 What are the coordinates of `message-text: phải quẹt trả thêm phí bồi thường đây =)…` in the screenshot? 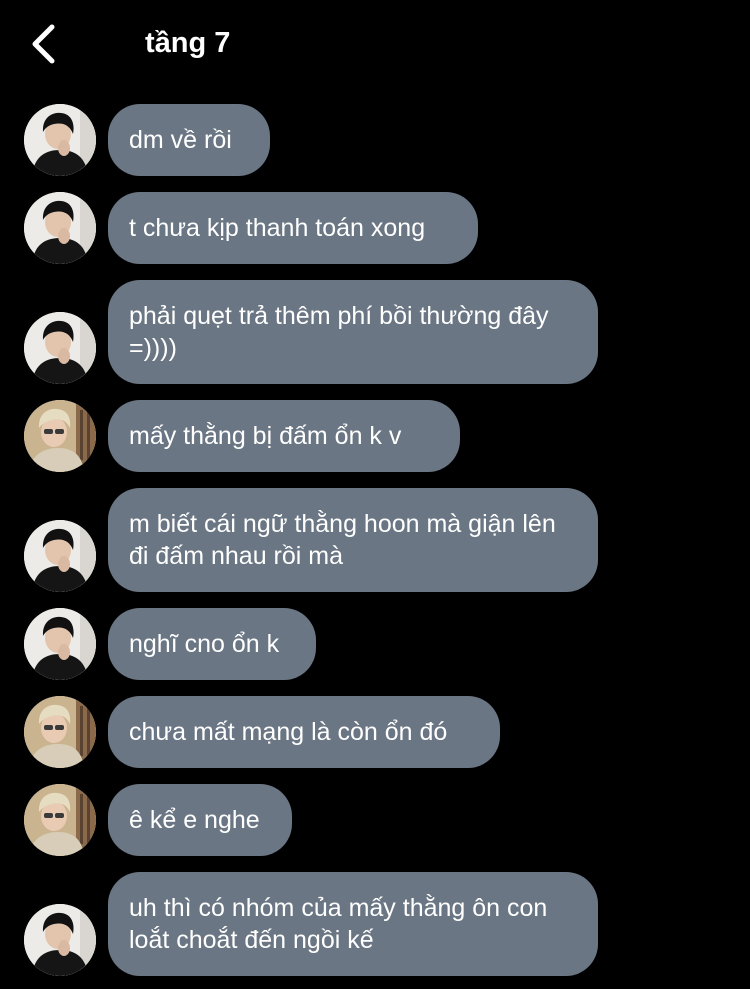 It's located at (339, 332).